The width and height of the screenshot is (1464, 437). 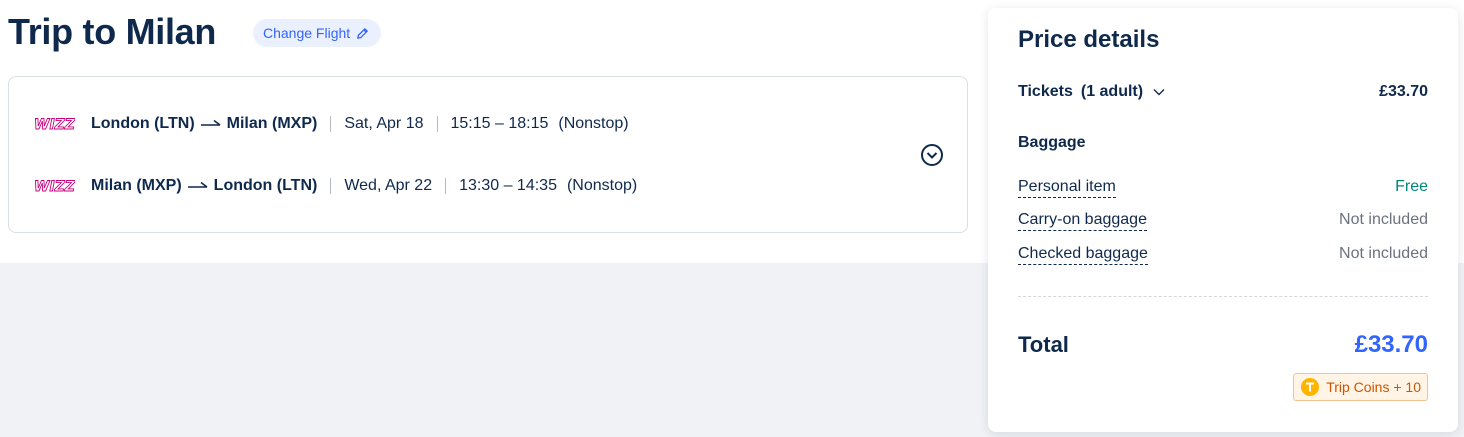 I want to click on tickets-count: (1 adult), so click(x=1112, y=91).